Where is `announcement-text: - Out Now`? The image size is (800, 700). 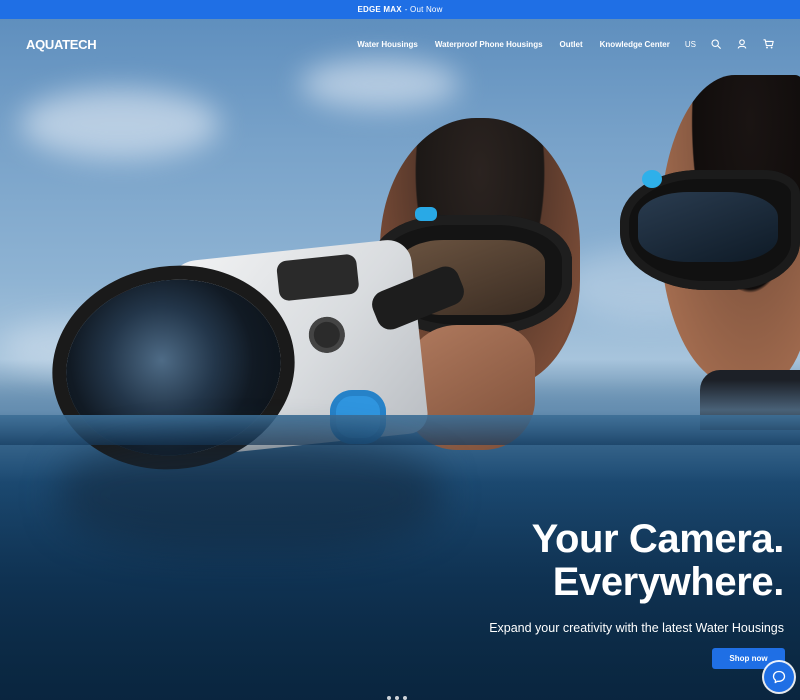
announcement-text: - Out Now is located at coordinates (423, 9).